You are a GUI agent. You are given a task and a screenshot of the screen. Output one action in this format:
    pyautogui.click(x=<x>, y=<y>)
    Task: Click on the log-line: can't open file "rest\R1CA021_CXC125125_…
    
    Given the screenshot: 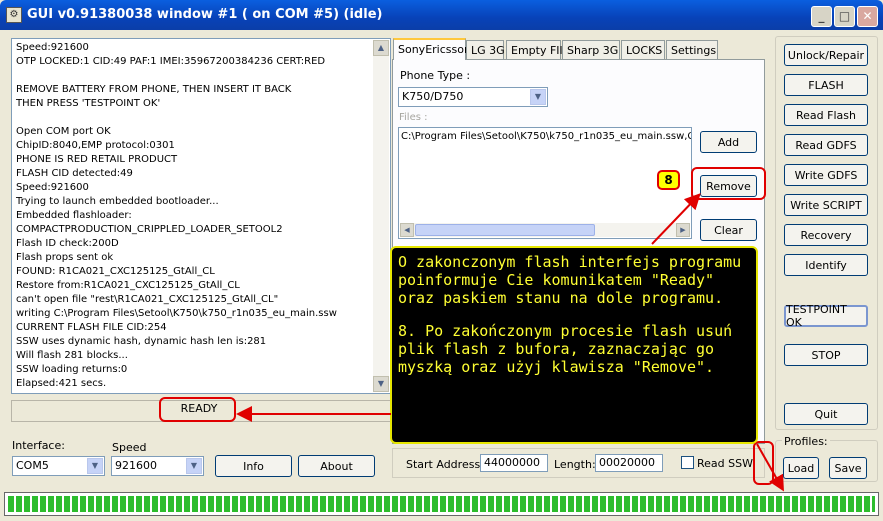 What is the action you would take?
    pyautogui.click(x=147, y=299)
    